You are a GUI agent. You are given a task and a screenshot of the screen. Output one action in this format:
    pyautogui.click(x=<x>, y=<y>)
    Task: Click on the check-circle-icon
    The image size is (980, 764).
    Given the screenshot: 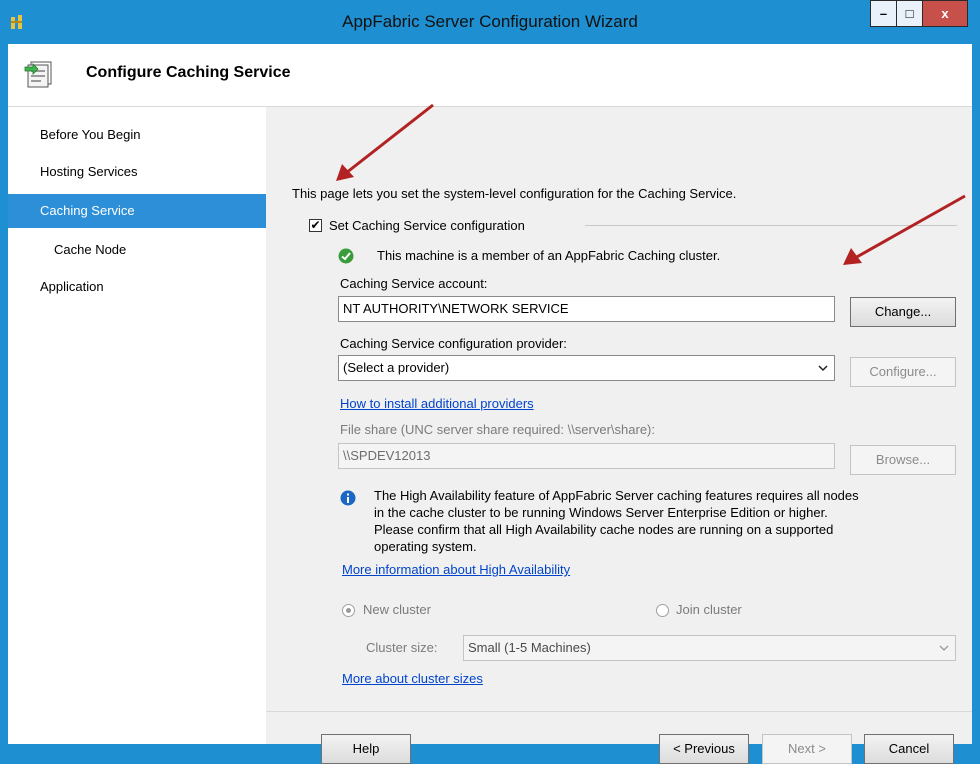 What is the action you would take?
    pyautogui.click(x=346, y=256)
    